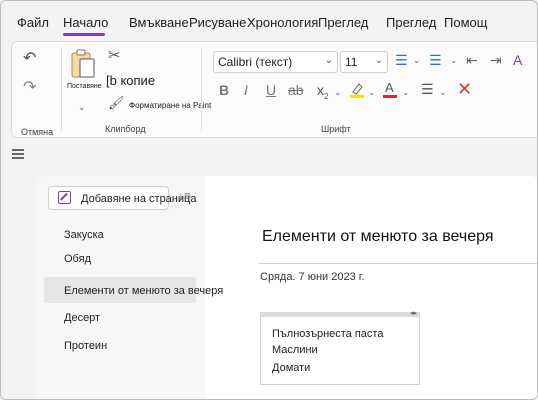 The height and width of the screenshot is (400, 538). Describe the element at coordinates (343, 22) in the screenshot. I see `tab-review: Преглед` at that location.